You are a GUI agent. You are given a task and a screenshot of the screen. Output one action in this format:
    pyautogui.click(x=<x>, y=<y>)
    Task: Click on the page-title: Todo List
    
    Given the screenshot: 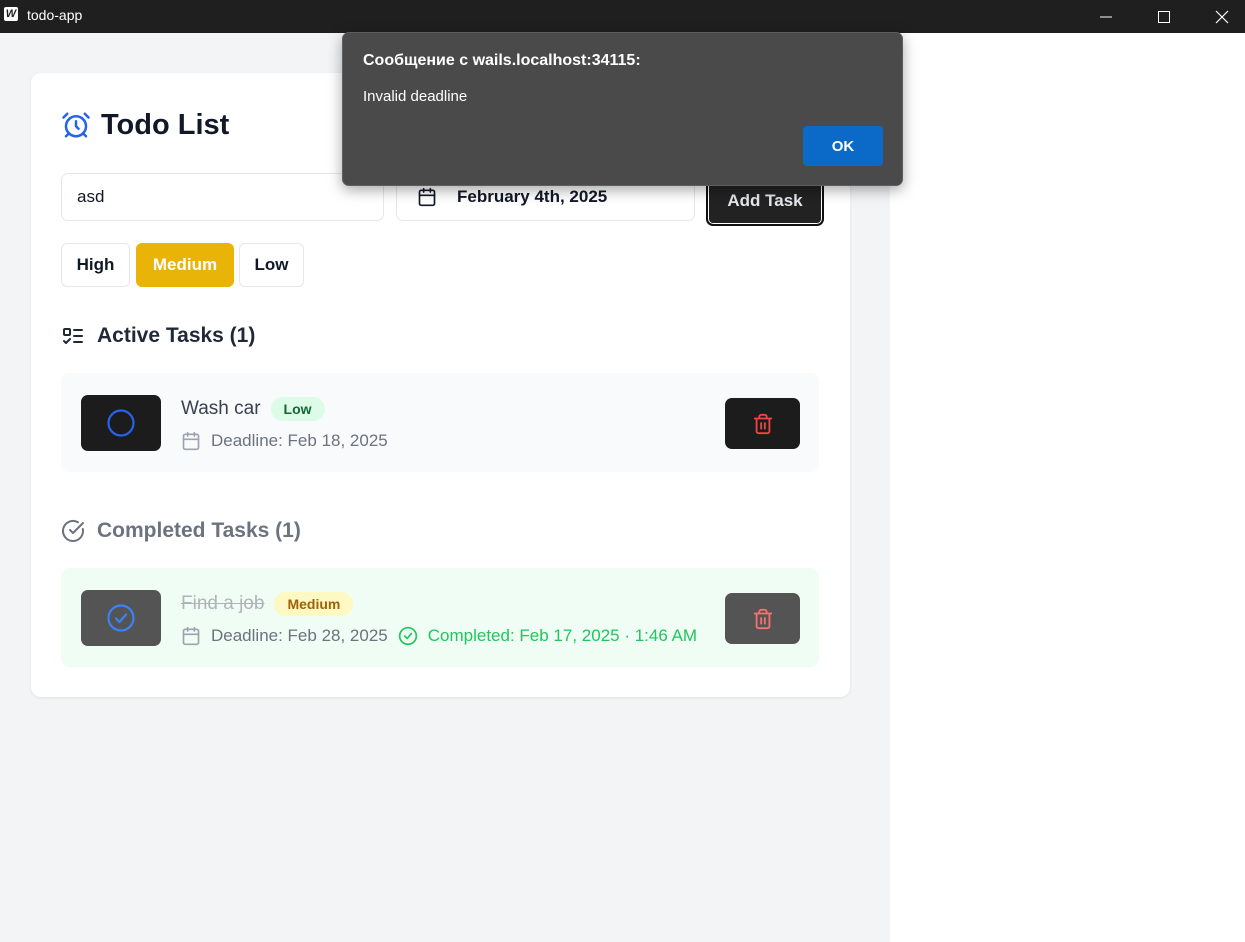 What is the action you would take?
    pyautogui.click(x=165, y=124)
    